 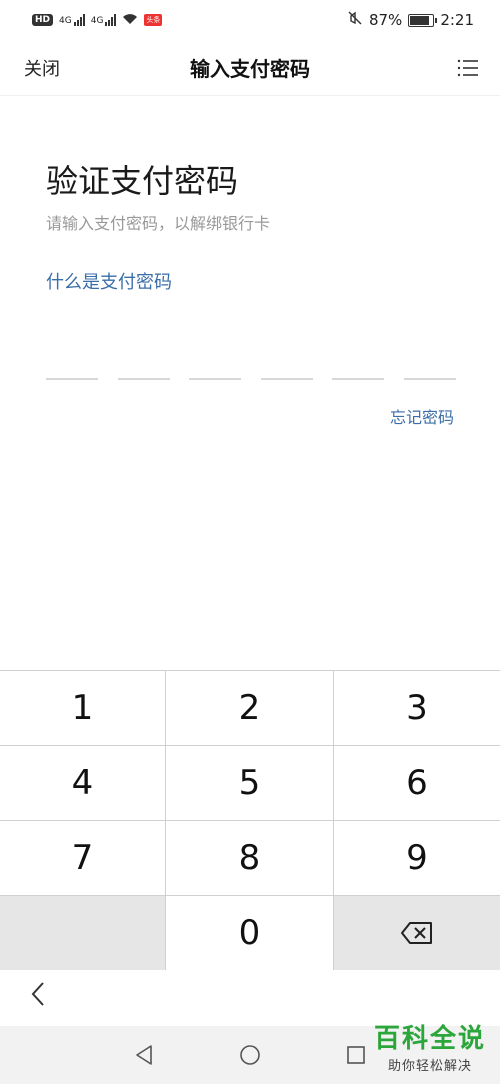 I want to click on backspace-button, so click(x=417, y=933).